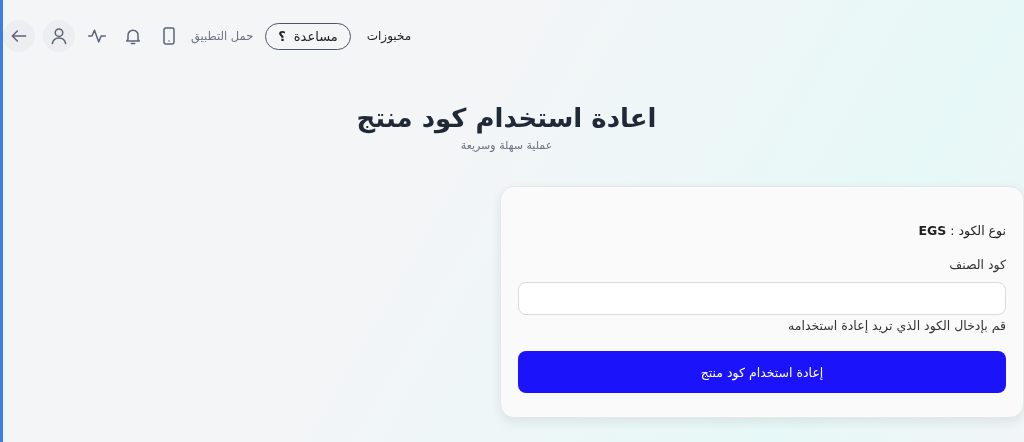 Image resolution: width=1024 pixels, height=442 pixels. What do you see at coordinates (389, 36) in the screenshot?
I see `brand-name: مخبوزات` at bounding box center [389, 36].